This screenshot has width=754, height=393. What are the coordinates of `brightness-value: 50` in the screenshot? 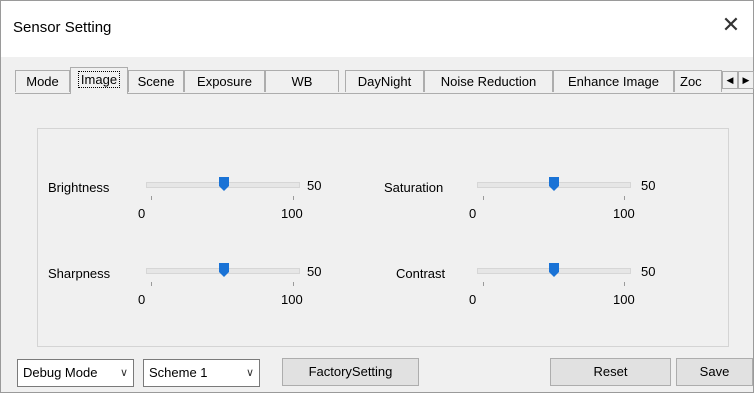 It's located at (314, 185).